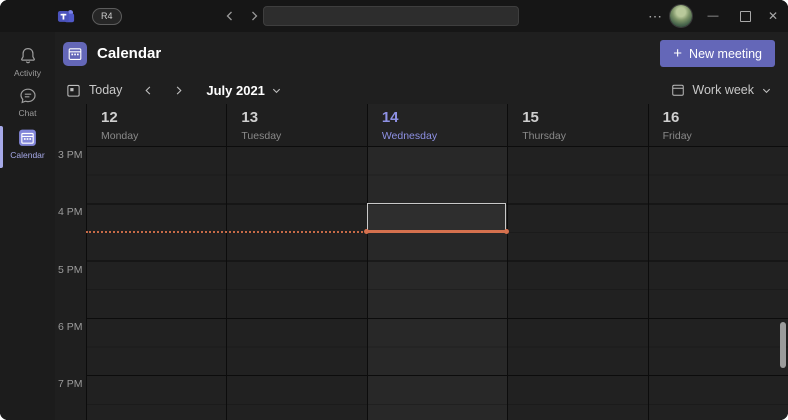  I want to click on new-meeting-label: New meeting, so click(725, 53).